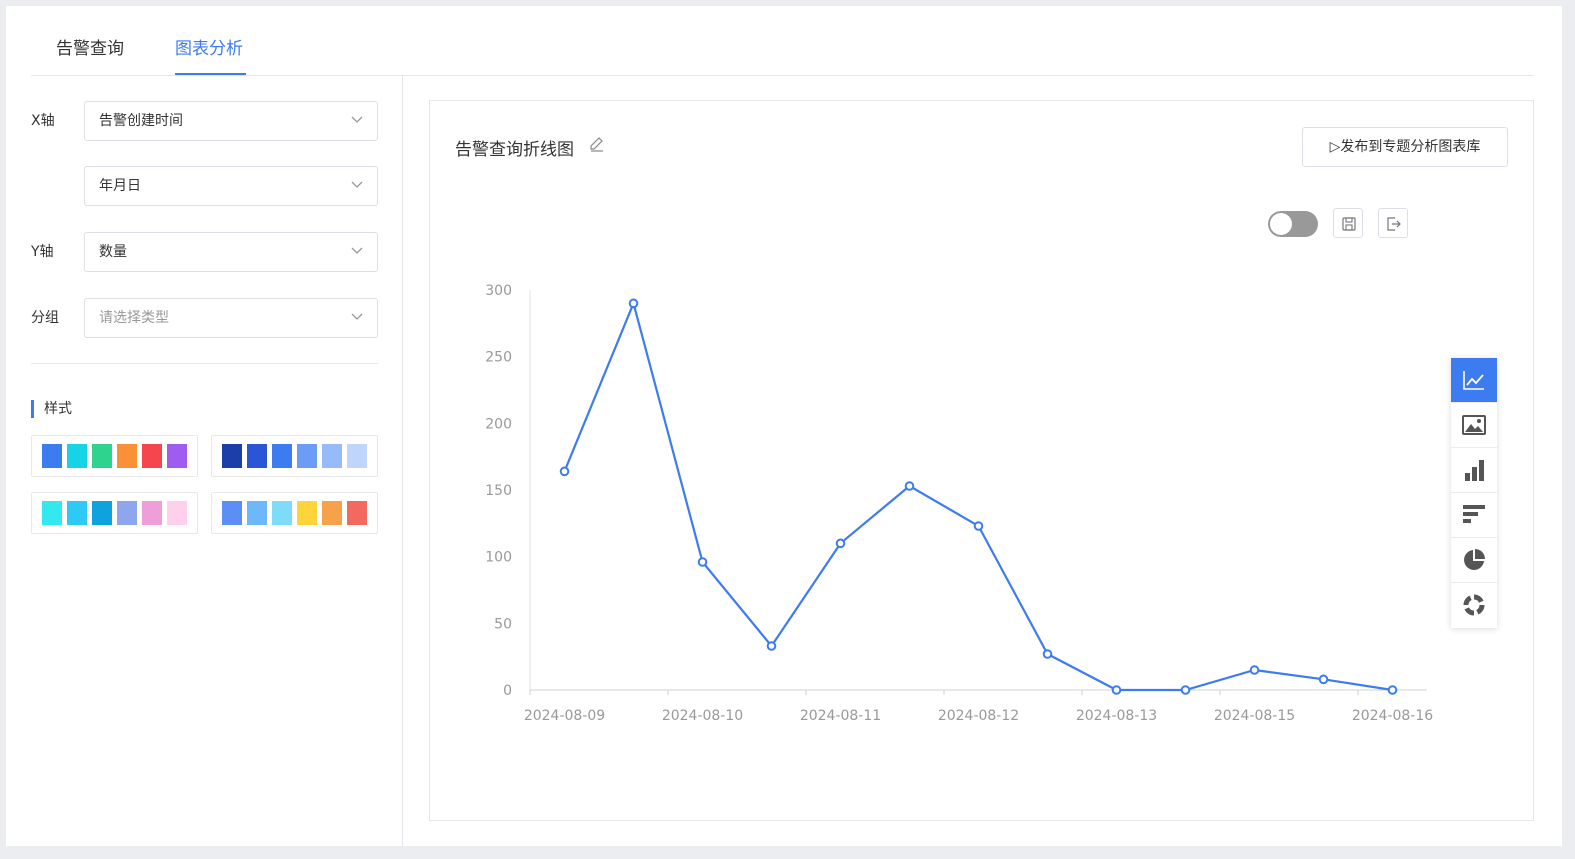  I want to click on tab-alert-query: 告警查询, so click(90, 46).